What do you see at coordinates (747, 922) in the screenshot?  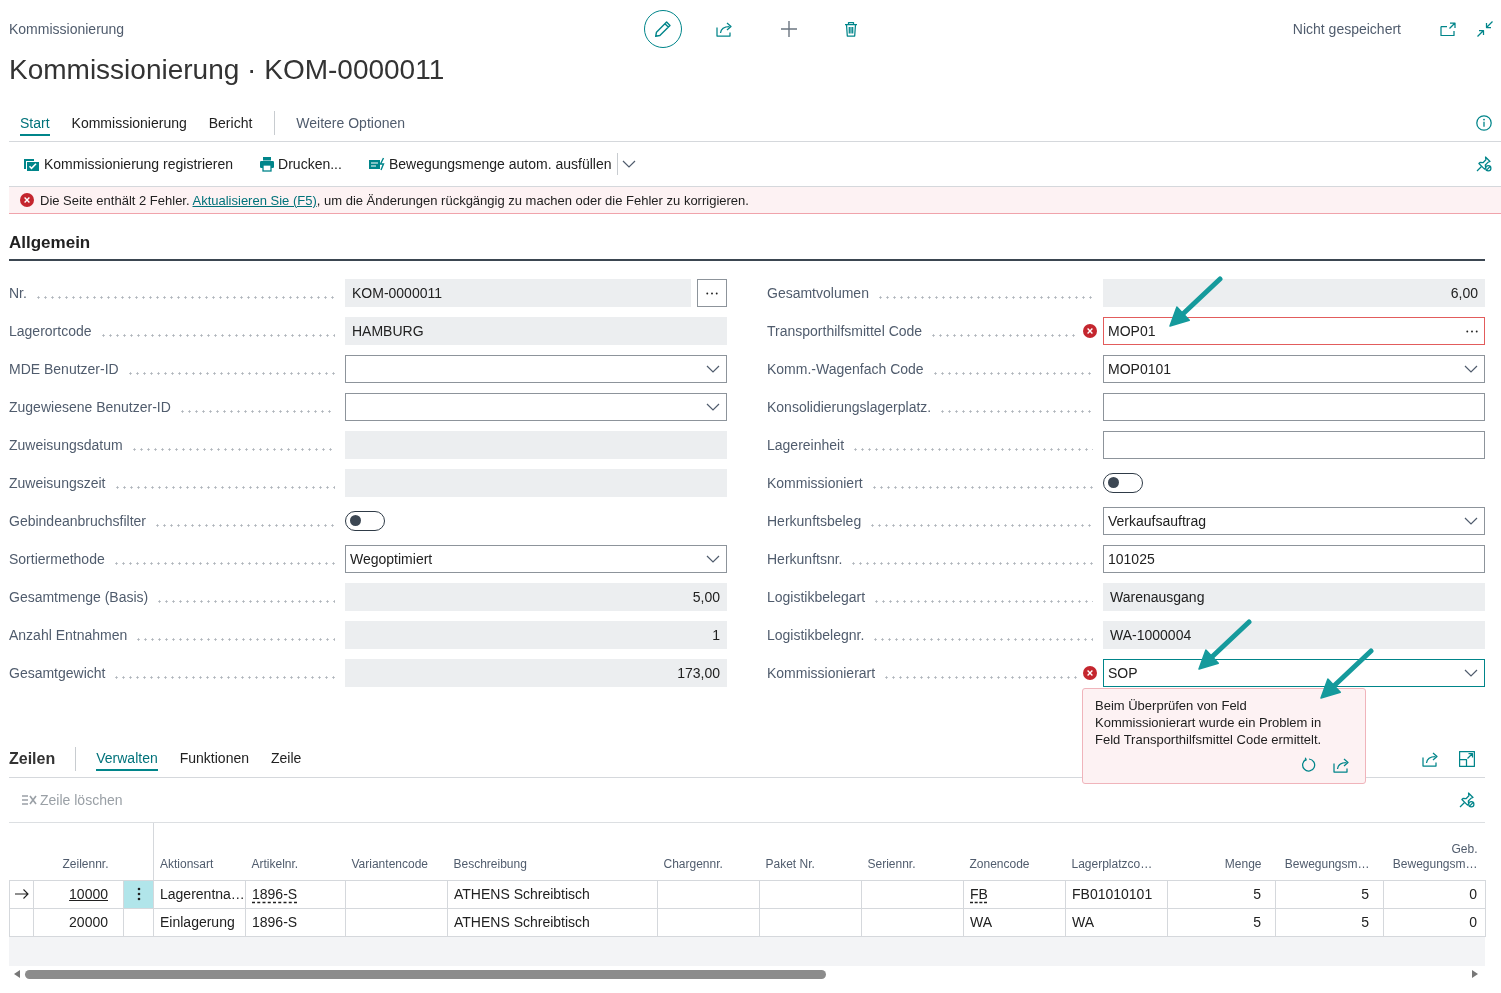 I see `table-row: 20000 Einlagerung 1896-S ATHENS Schreibtisch WA WA 5 5 0` at bounding box center [747, 922].